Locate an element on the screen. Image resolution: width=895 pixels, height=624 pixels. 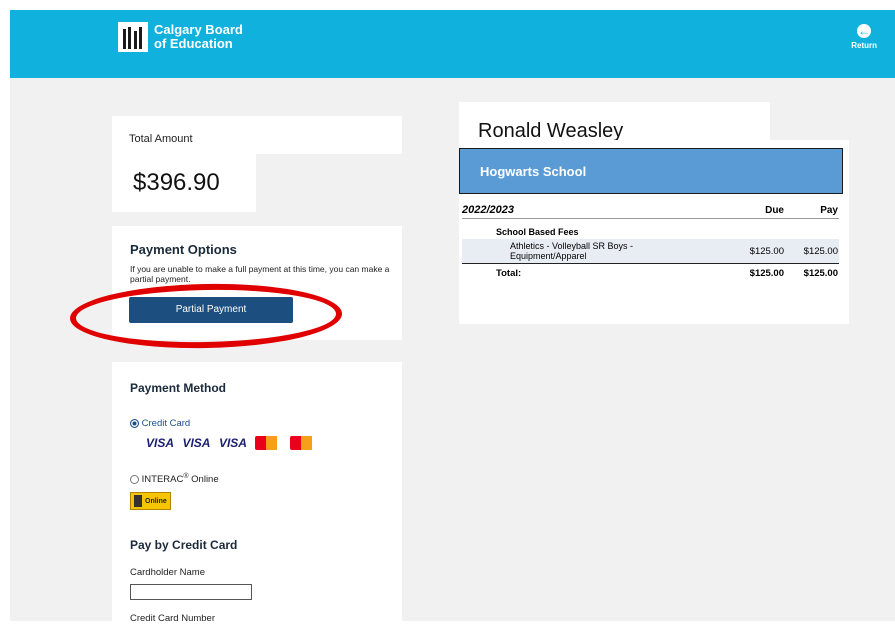
interac-option: INTERAC® Online is located at coordinates (174, 479).